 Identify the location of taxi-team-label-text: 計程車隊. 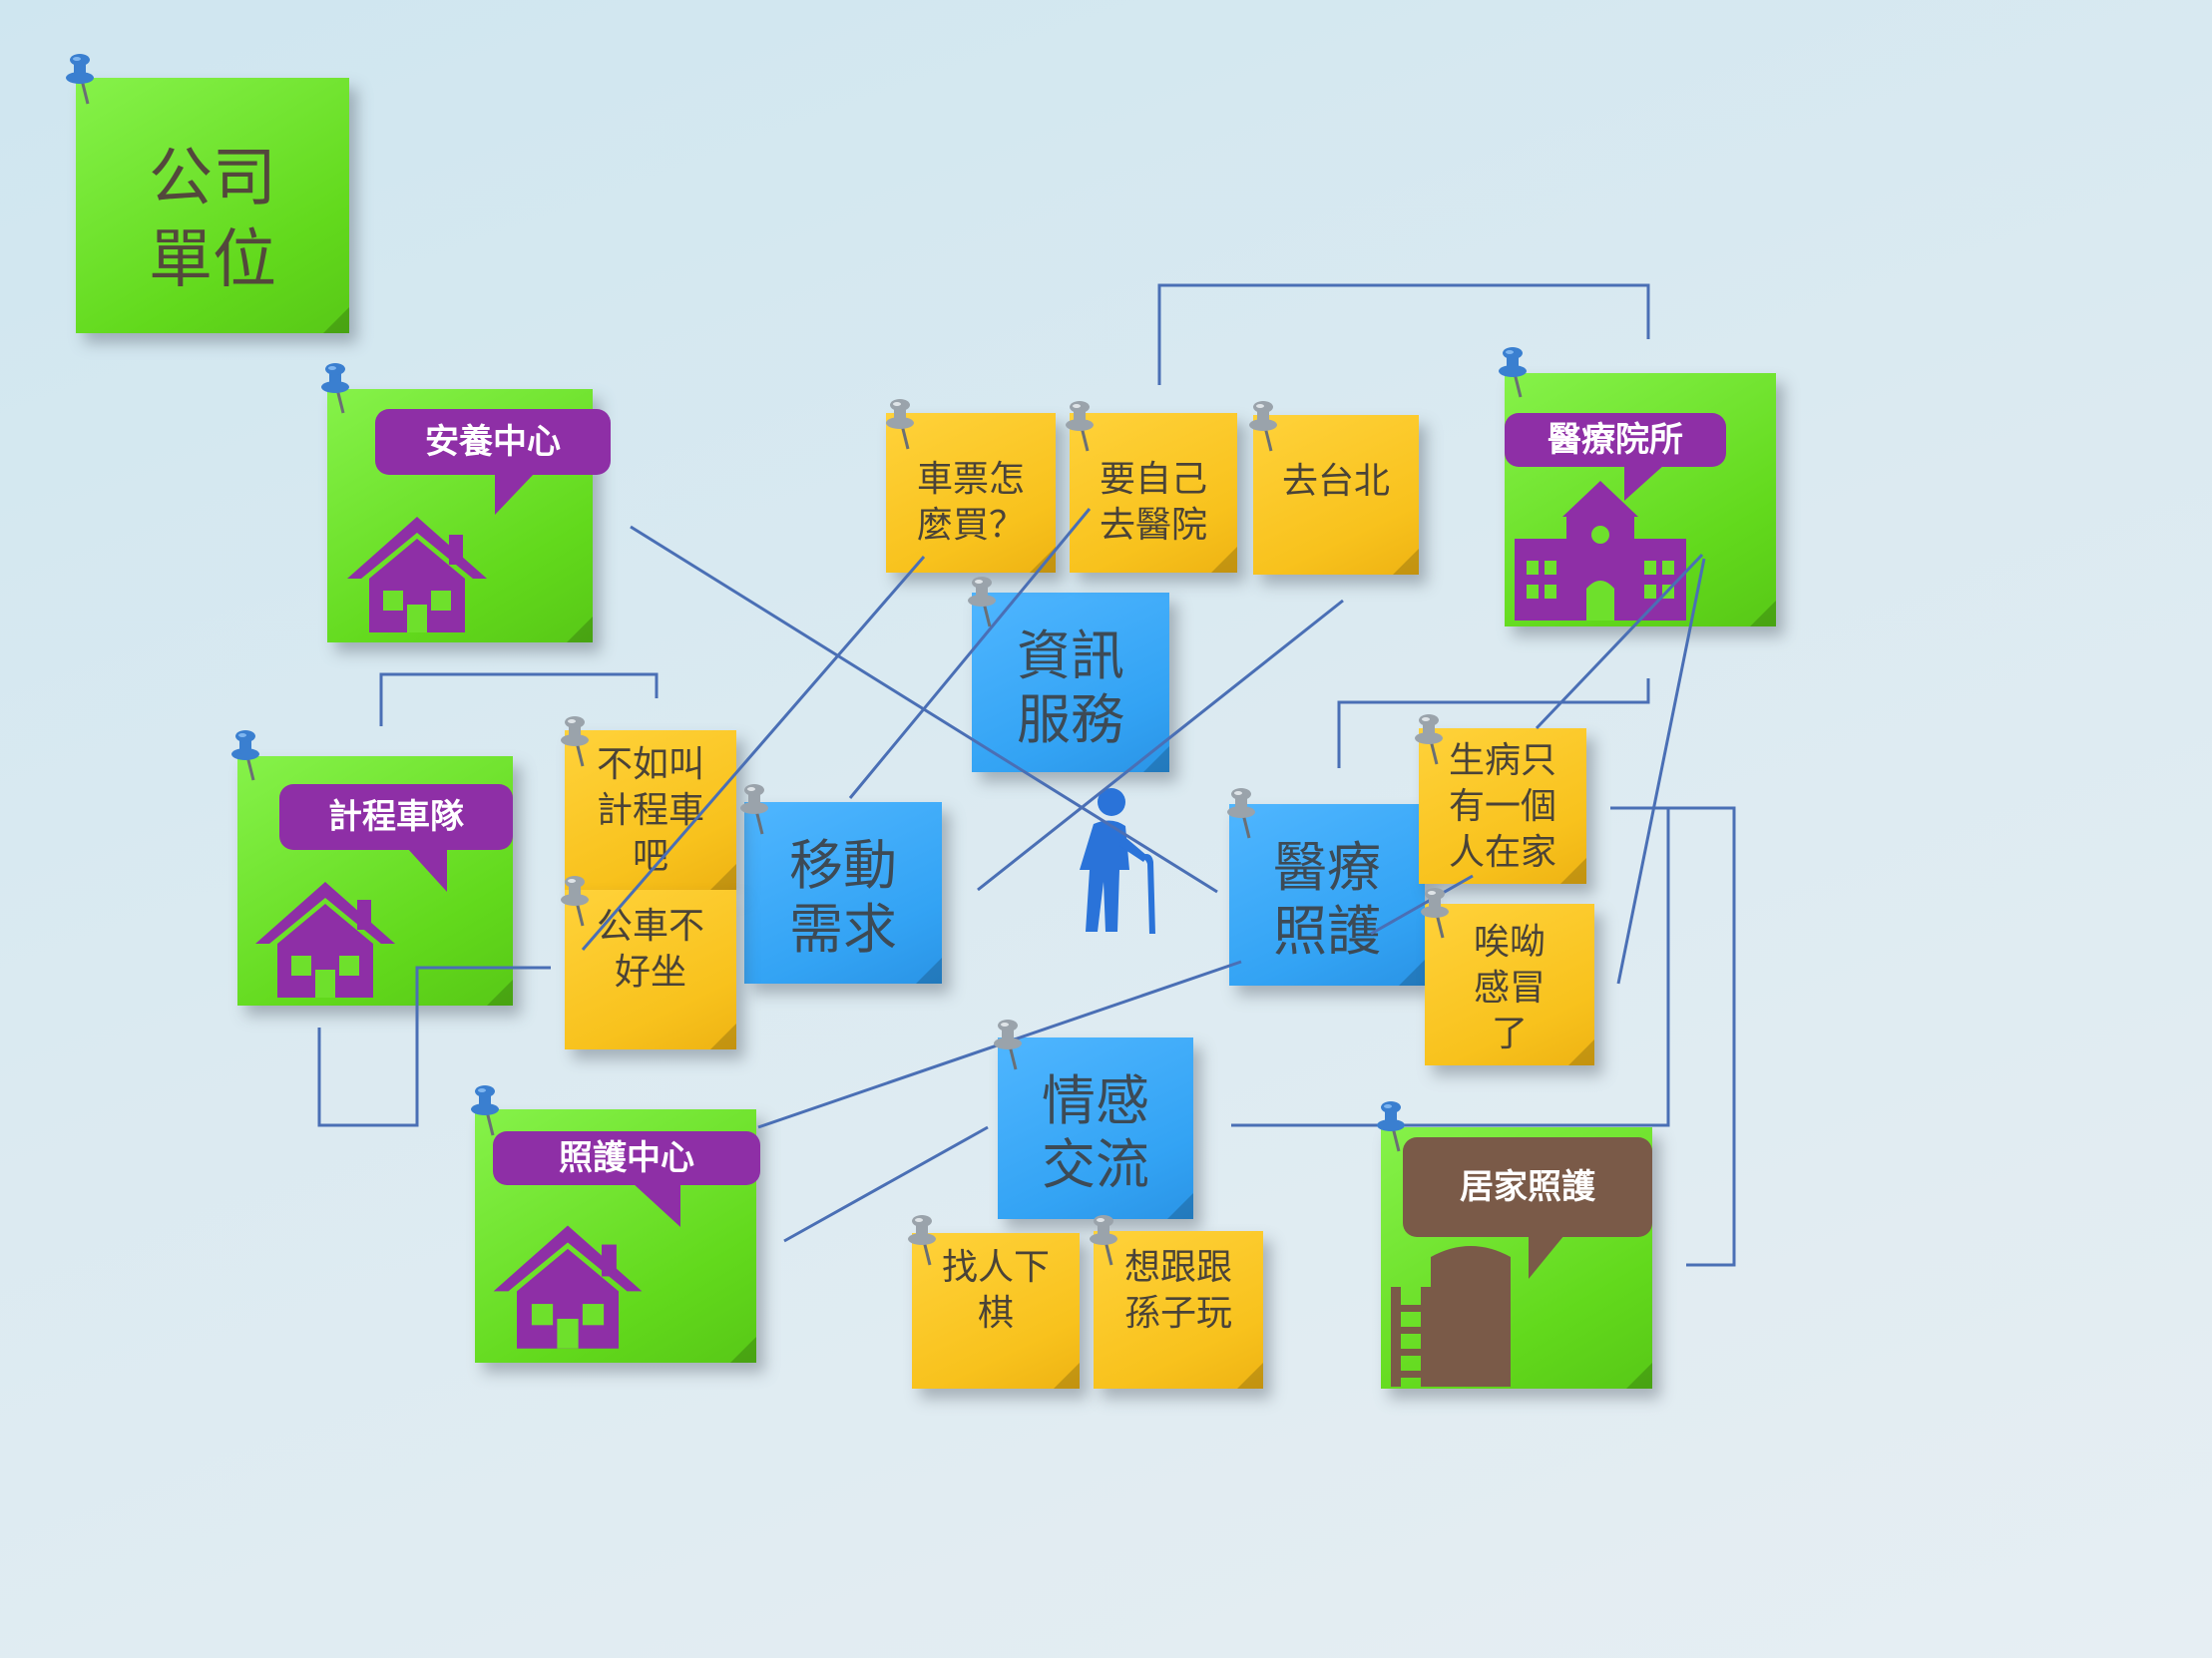
(396, 817).